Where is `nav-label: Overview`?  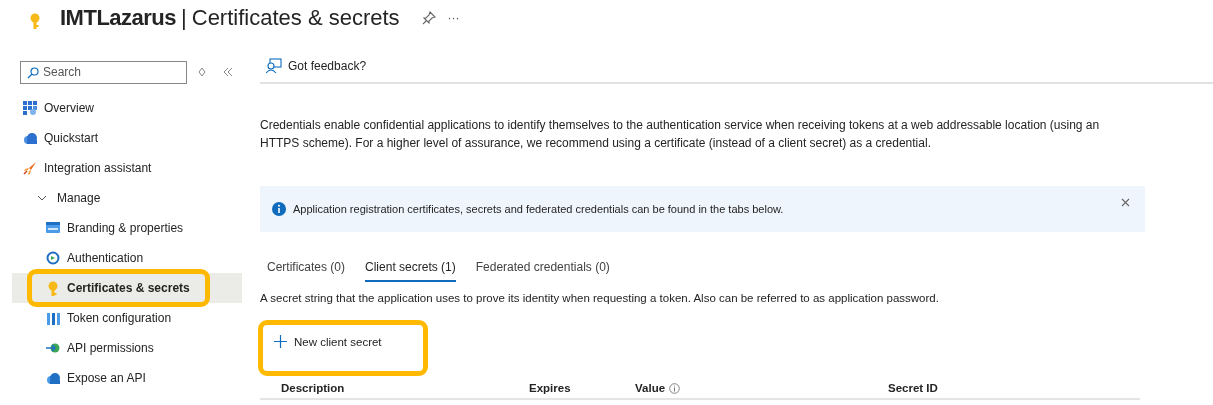 nav-label: Overview is located at coordinates (69, 108).